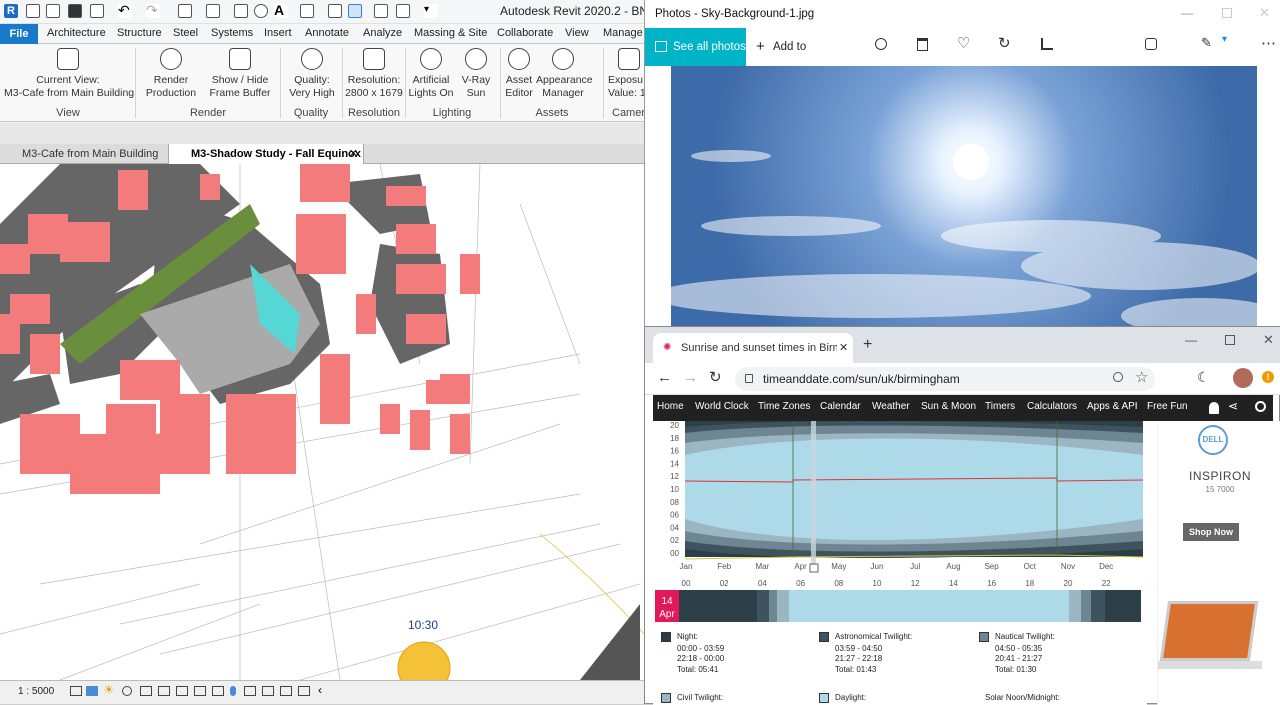 Image resolution: width=1280 pixels, height=705 pixels. Describe the element at coordinates (240, 74) in the screenshot. I see `show-hide-frame-buffer-button: Show / Hide Frame Buffer` at that location.